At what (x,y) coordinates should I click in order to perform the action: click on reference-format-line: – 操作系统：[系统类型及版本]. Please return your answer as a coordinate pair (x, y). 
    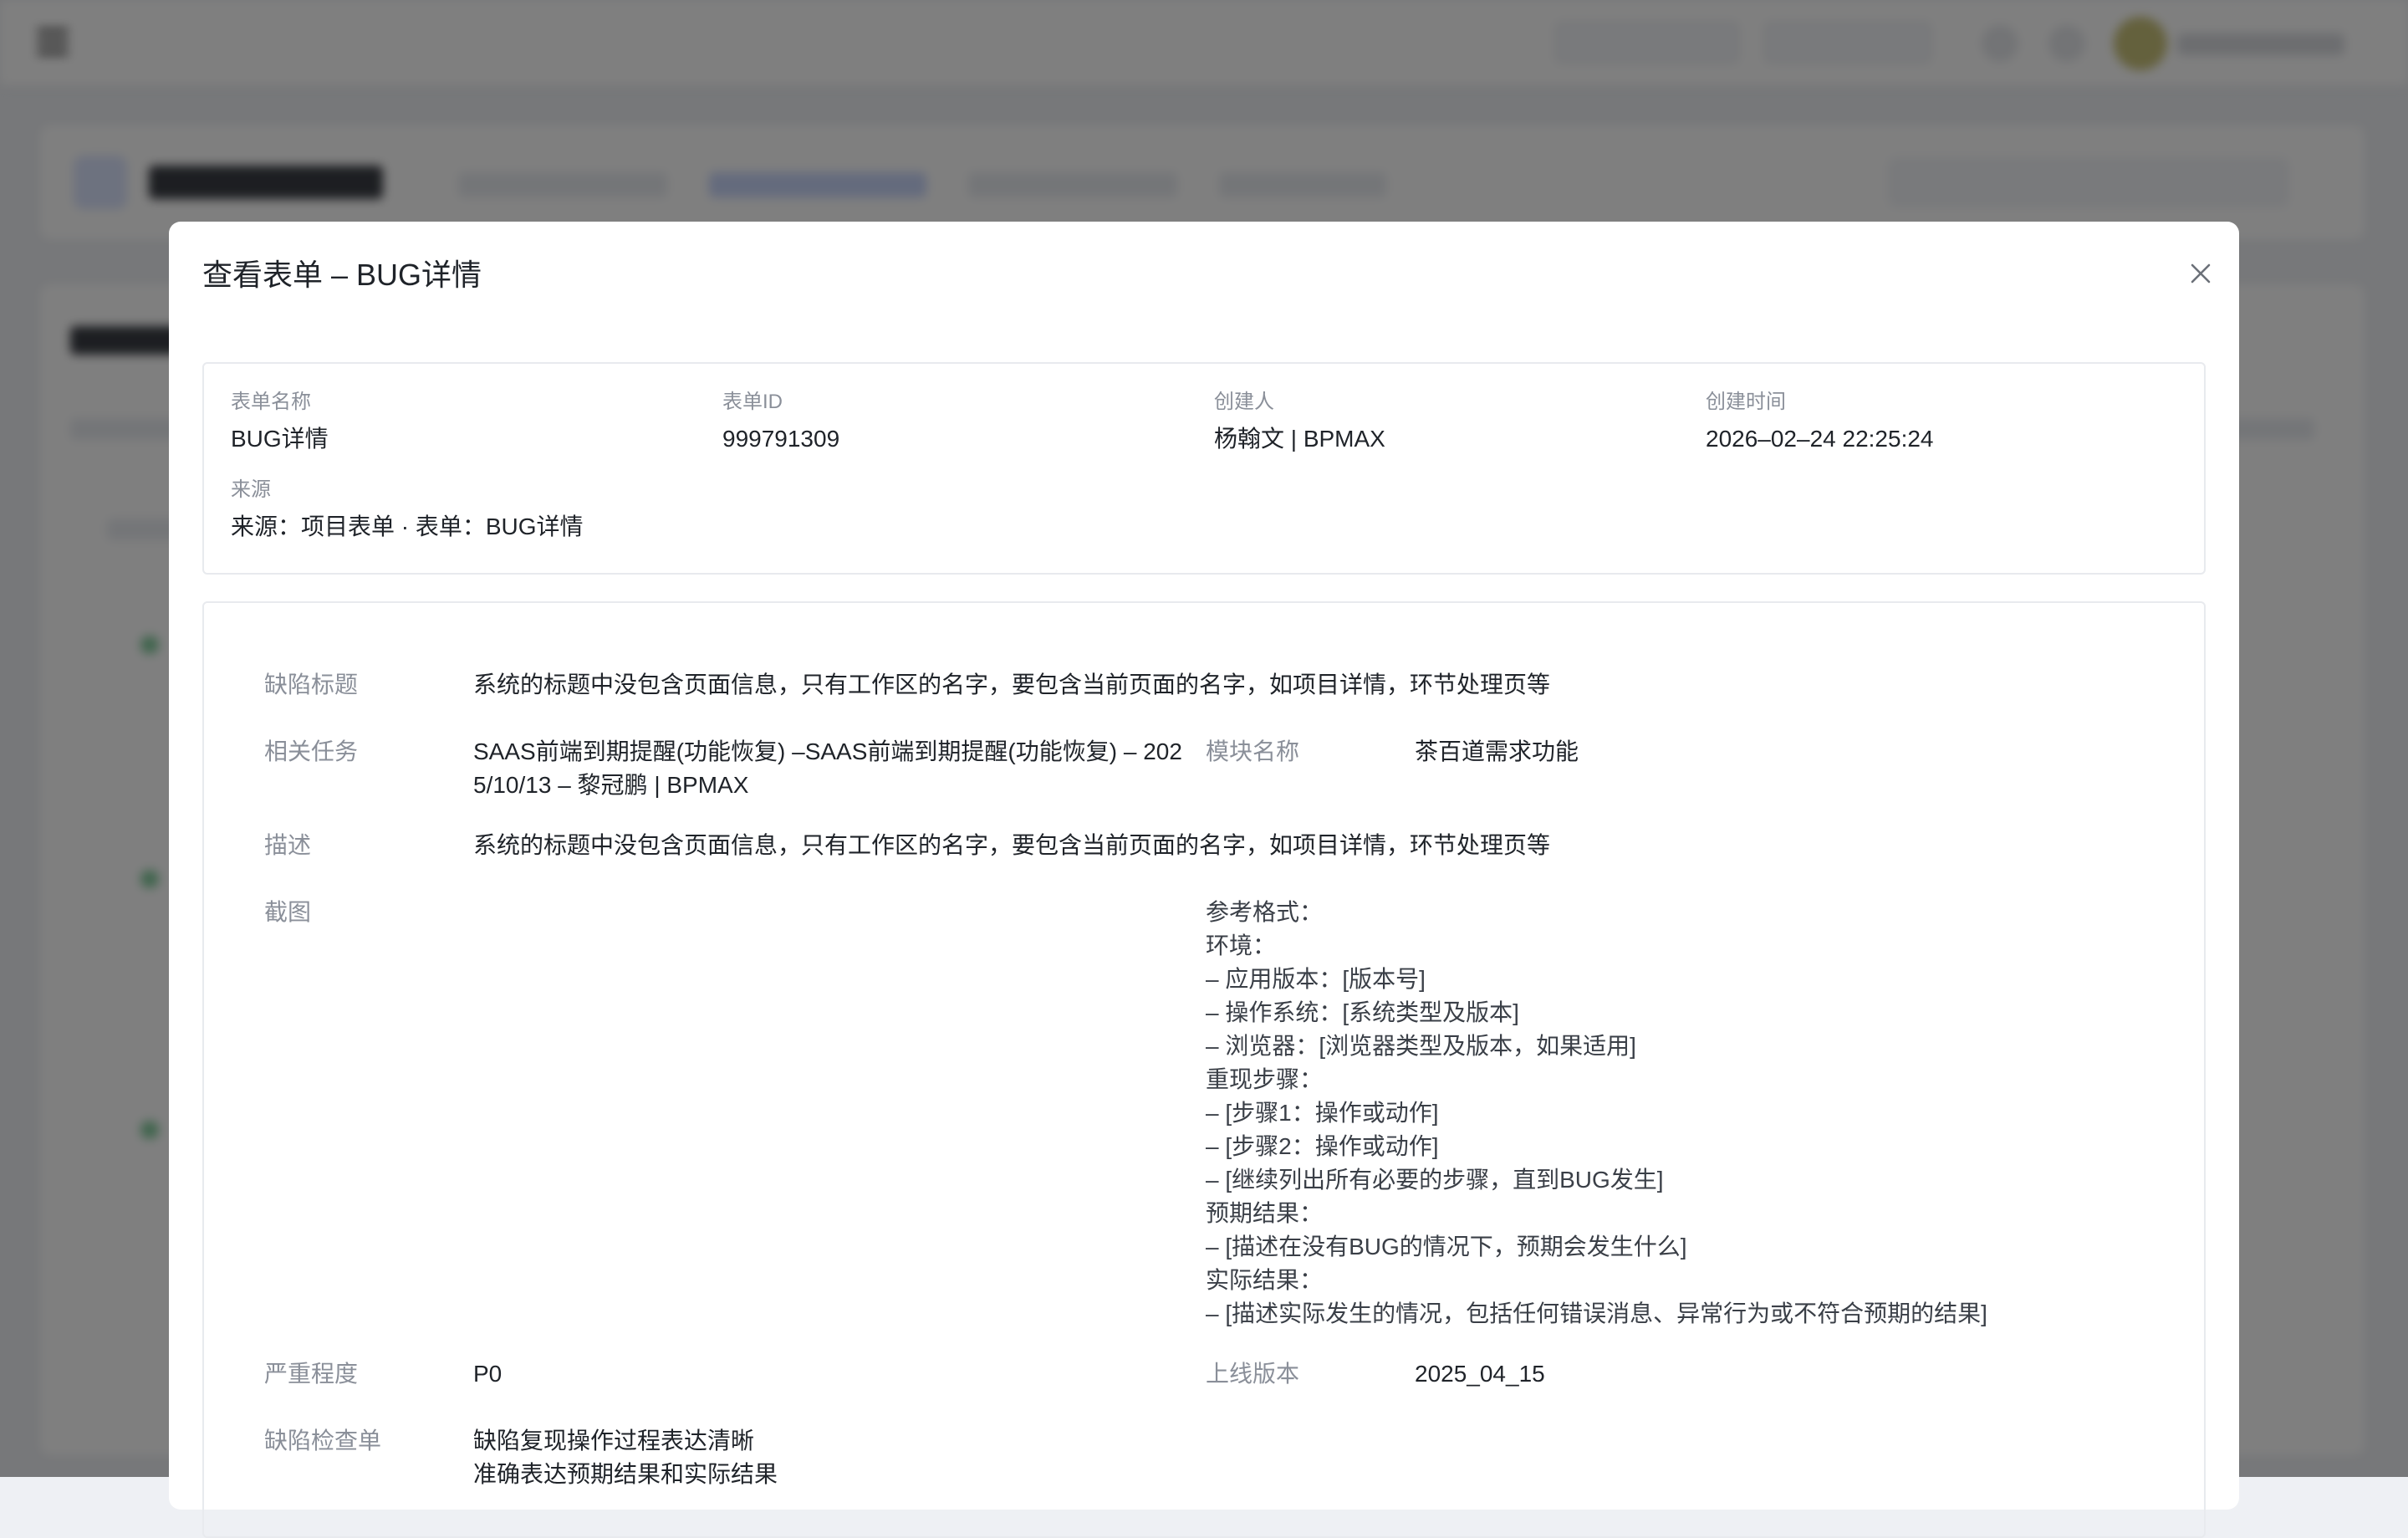
    Looking at the image, I should click on (1363, 1012).